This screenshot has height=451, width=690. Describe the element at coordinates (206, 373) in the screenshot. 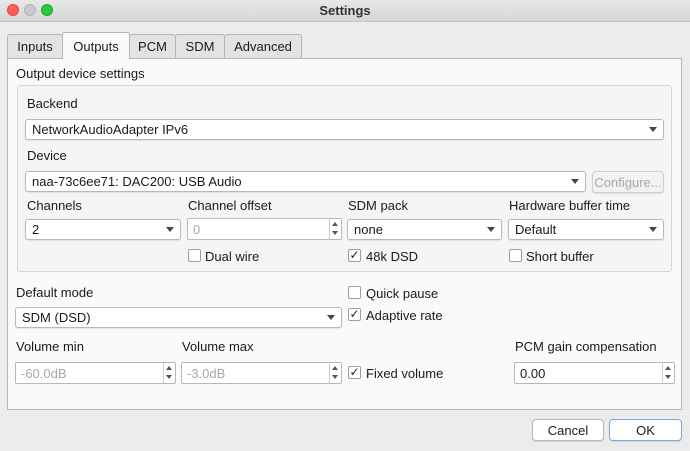

I see `volume-max-value: -3.0dB` at that location.